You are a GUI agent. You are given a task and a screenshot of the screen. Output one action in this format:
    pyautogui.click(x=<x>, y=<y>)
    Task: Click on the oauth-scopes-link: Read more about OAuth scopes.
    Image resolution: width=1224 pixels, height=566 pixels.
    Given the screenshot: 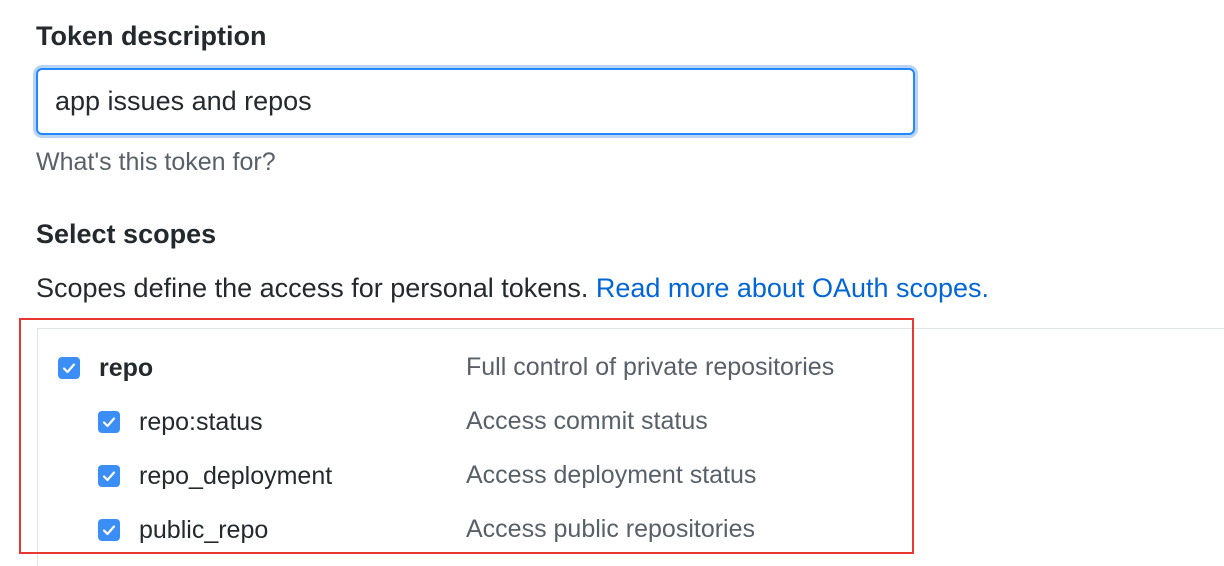 What is the action you would take?
    pyautogui.click(x=792, y=288)
    